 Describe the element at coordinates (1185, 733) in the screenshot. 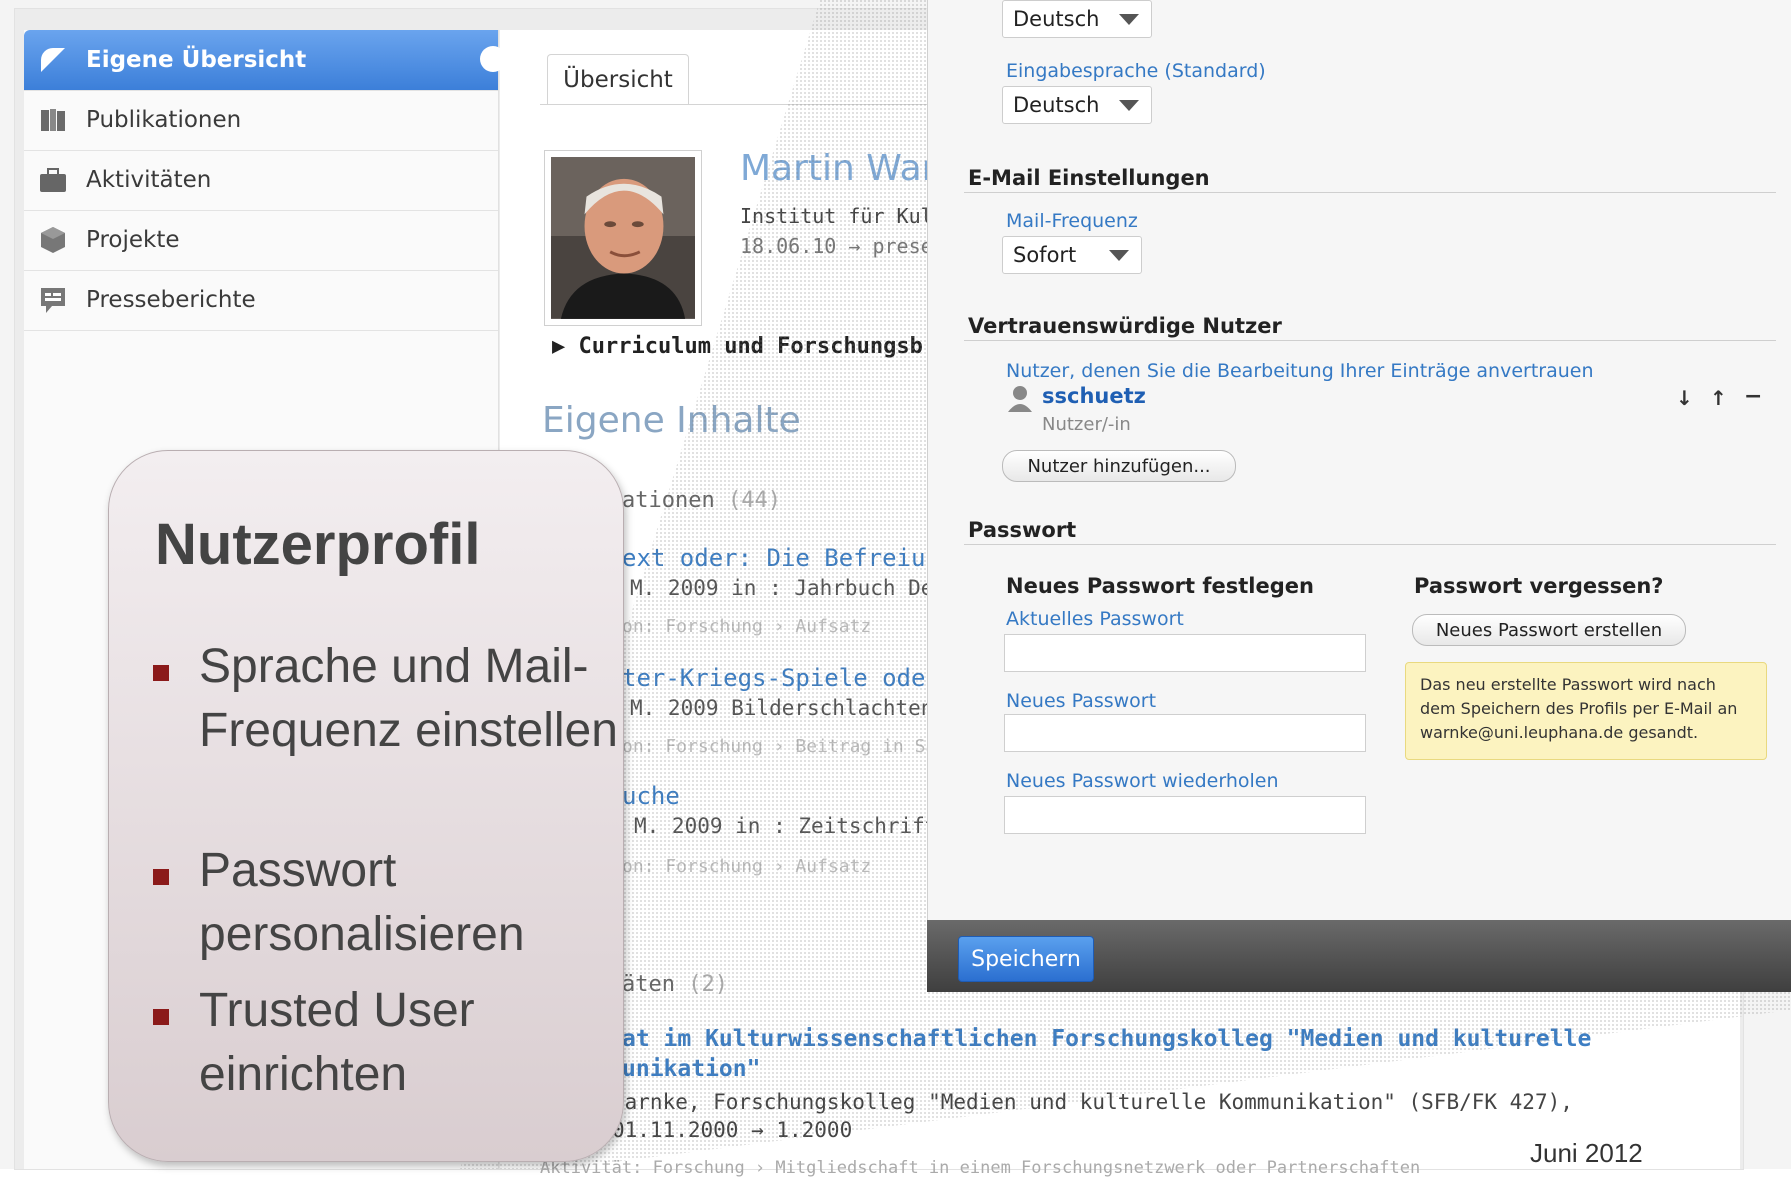

I see `new-password-field` at that location.